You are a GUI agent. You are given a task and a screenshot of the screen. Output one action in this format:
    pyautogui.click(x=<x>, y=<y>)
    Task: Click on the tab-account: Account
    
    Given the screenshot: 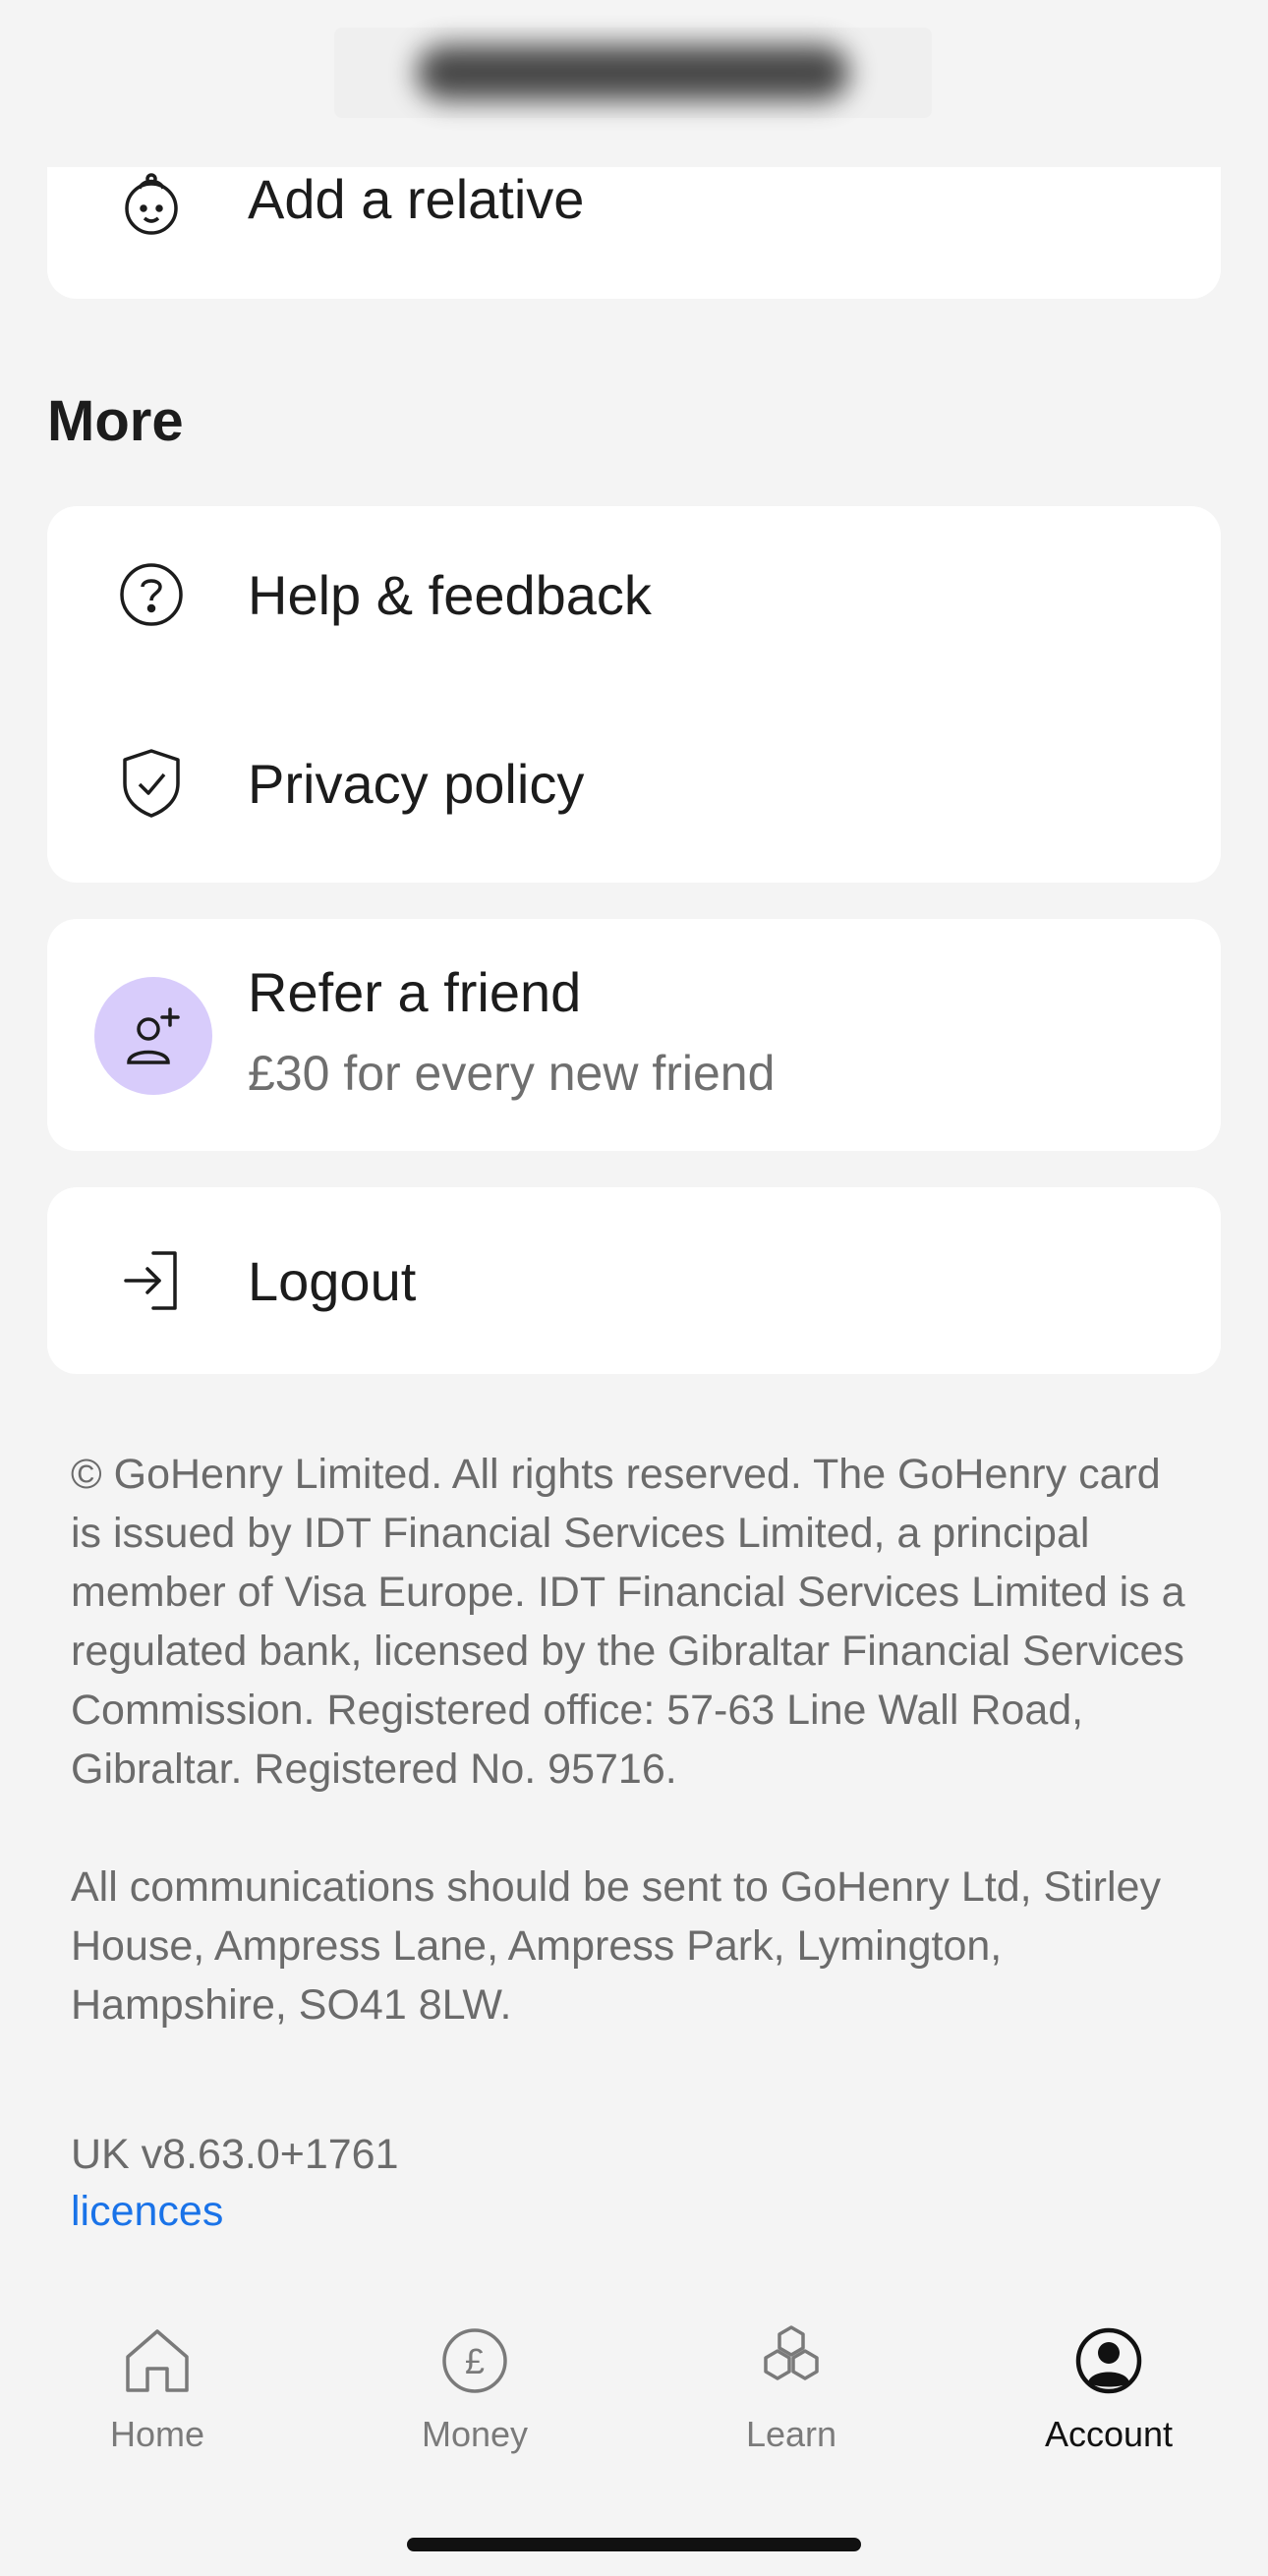 What is the action you would take?
    pyautogui.click(x=1109, y=2378)
    